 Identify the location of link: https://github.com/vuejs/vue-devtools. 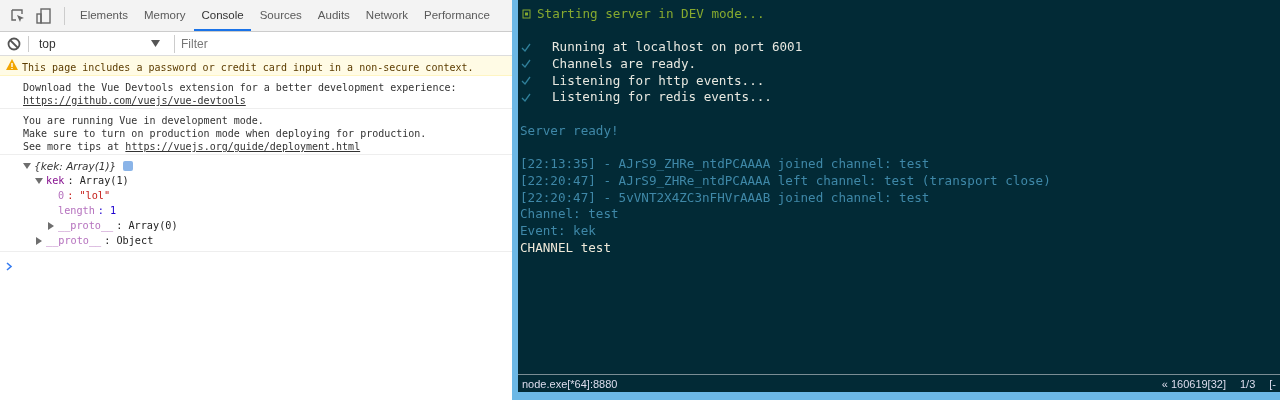
(134, 100).